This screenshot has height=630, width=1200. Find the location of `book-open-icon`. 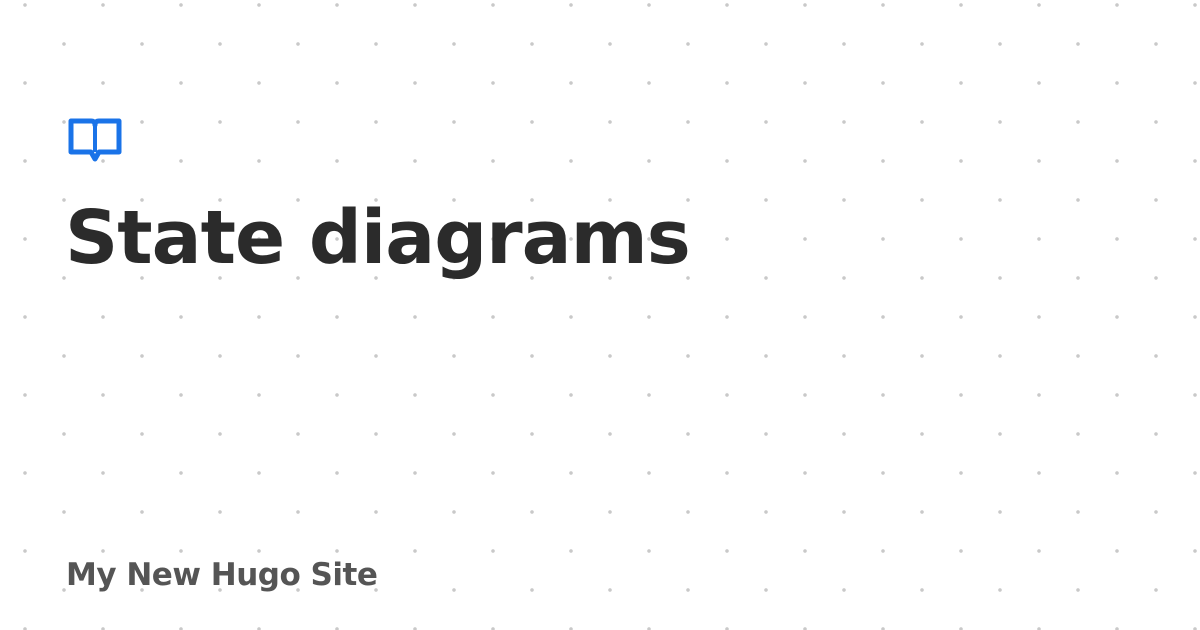

book-open-icon is located at coordinates (95, 140).